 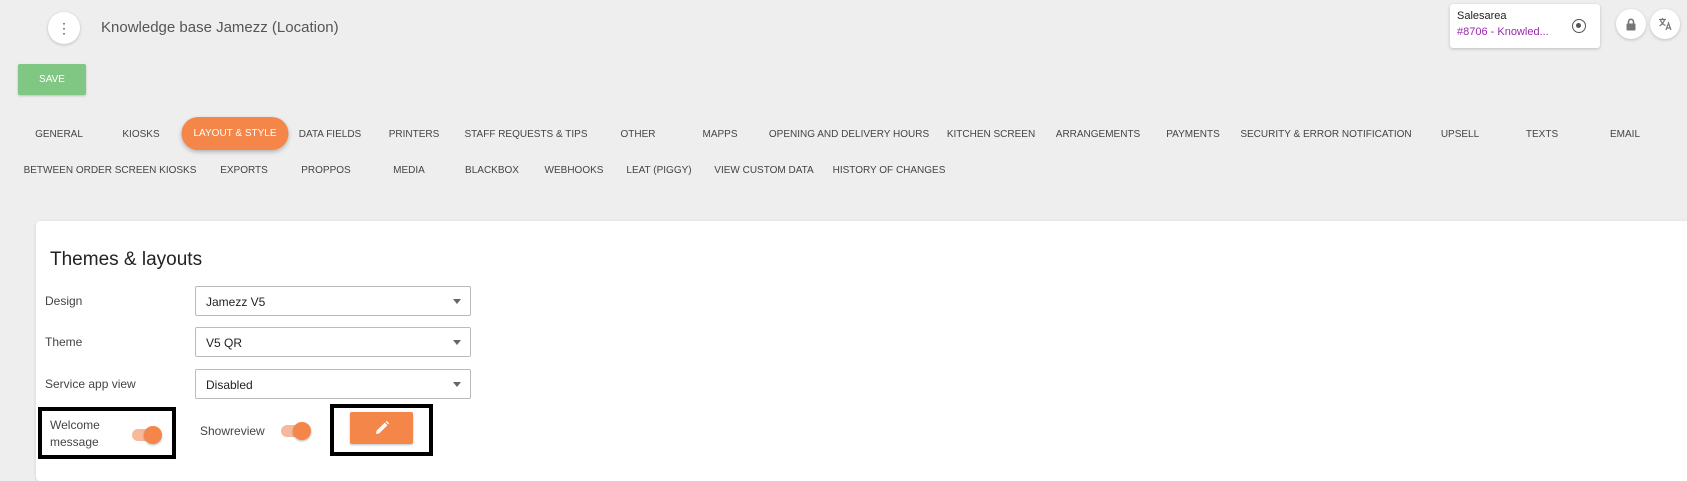 I want to click on welcome-message-label: Welcome message, so click(x=75, y=434).